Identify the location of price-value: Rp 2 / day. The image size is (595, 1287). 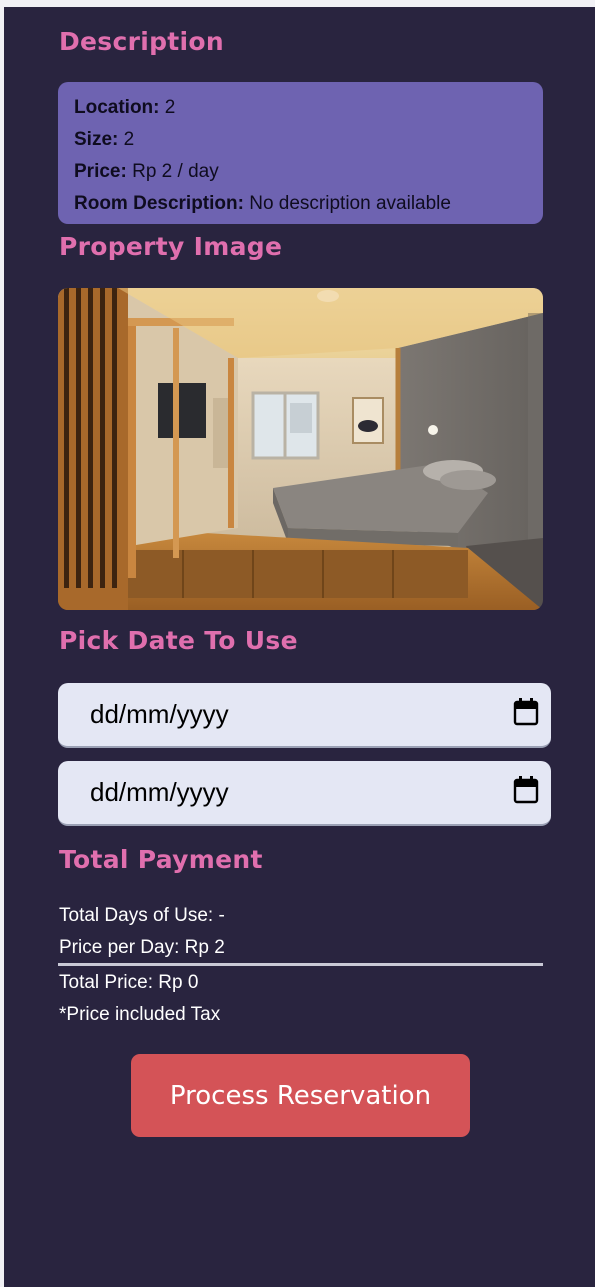
(175, 171).